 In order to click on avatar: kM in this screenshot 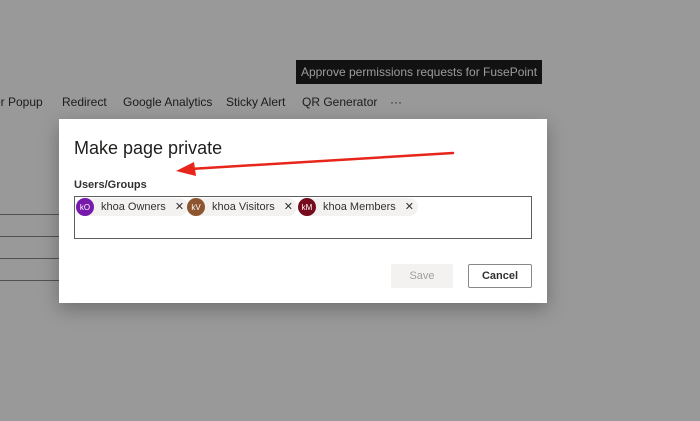, I will do `click(307, 207)`.